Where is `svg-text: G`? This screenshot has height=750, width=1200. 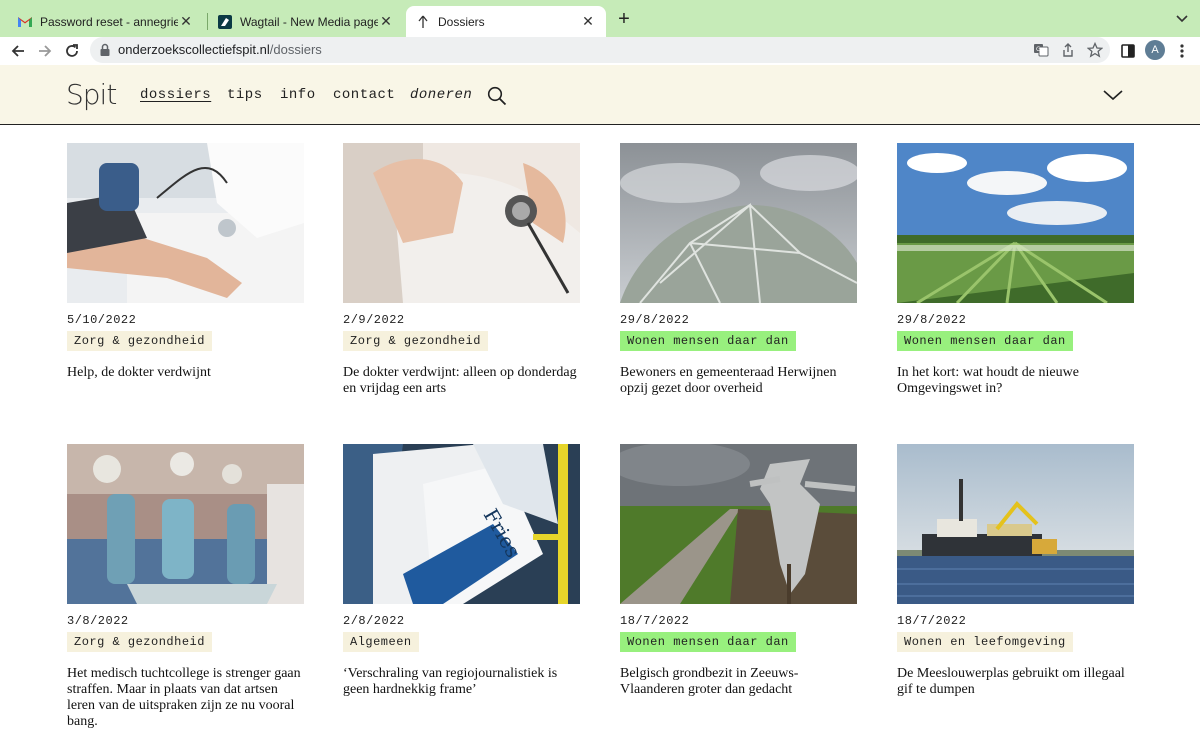 svg-text: G is located at coordinates (1038, 49).